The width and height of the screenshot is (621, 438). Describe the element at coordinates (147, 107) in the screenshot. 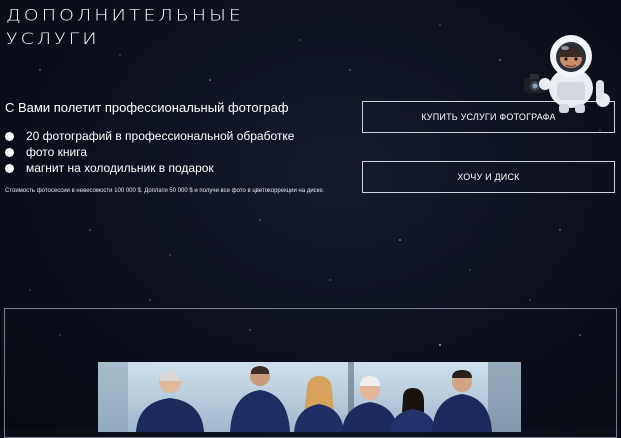

I see `photographer-intro: С Вами полетит профессиональный фотограф` at that location.